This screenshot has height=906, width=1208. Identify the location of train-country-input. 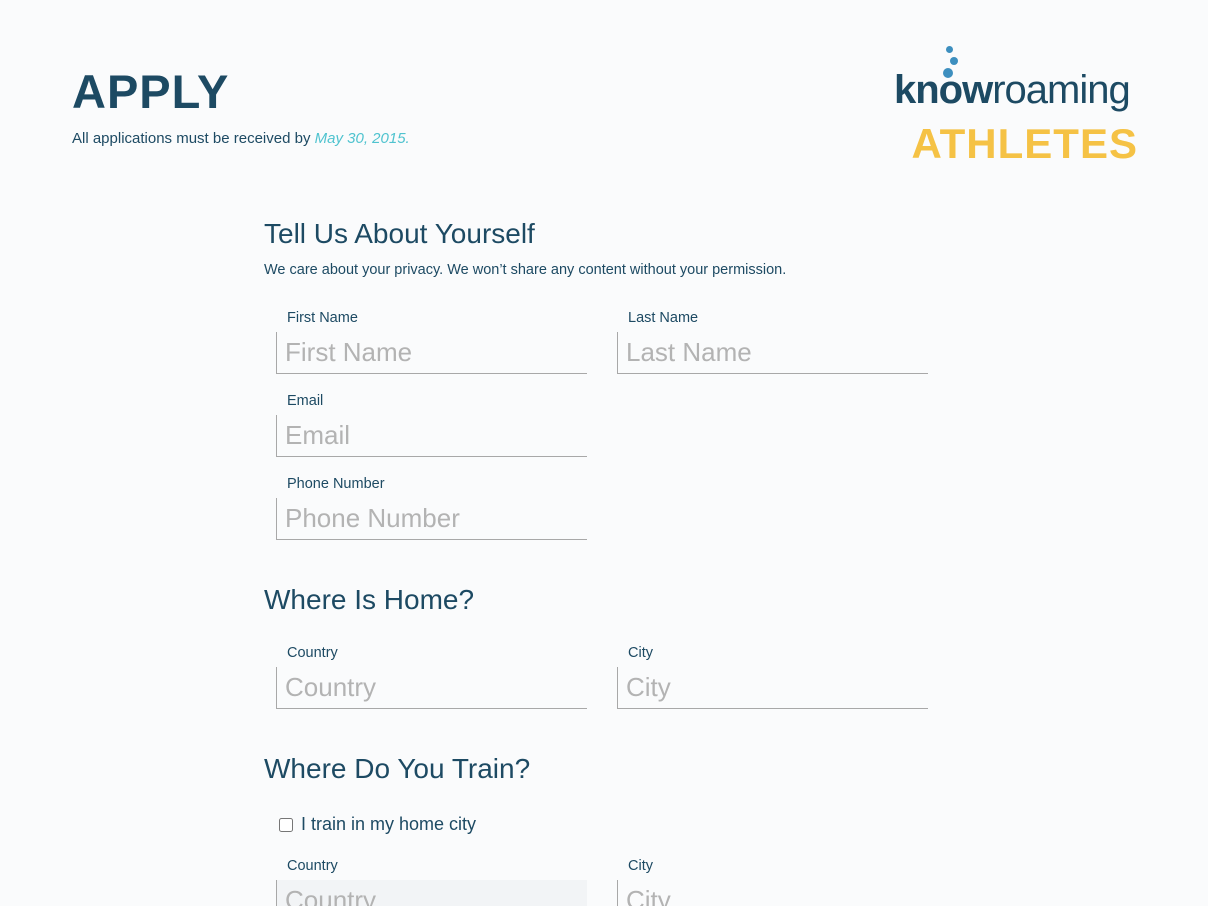
(431, 893).